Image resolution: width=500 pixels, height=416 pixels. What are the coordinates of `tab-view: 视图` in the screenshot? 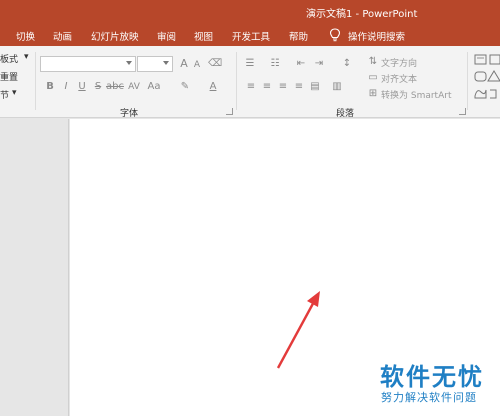 It's located at (203, 36).